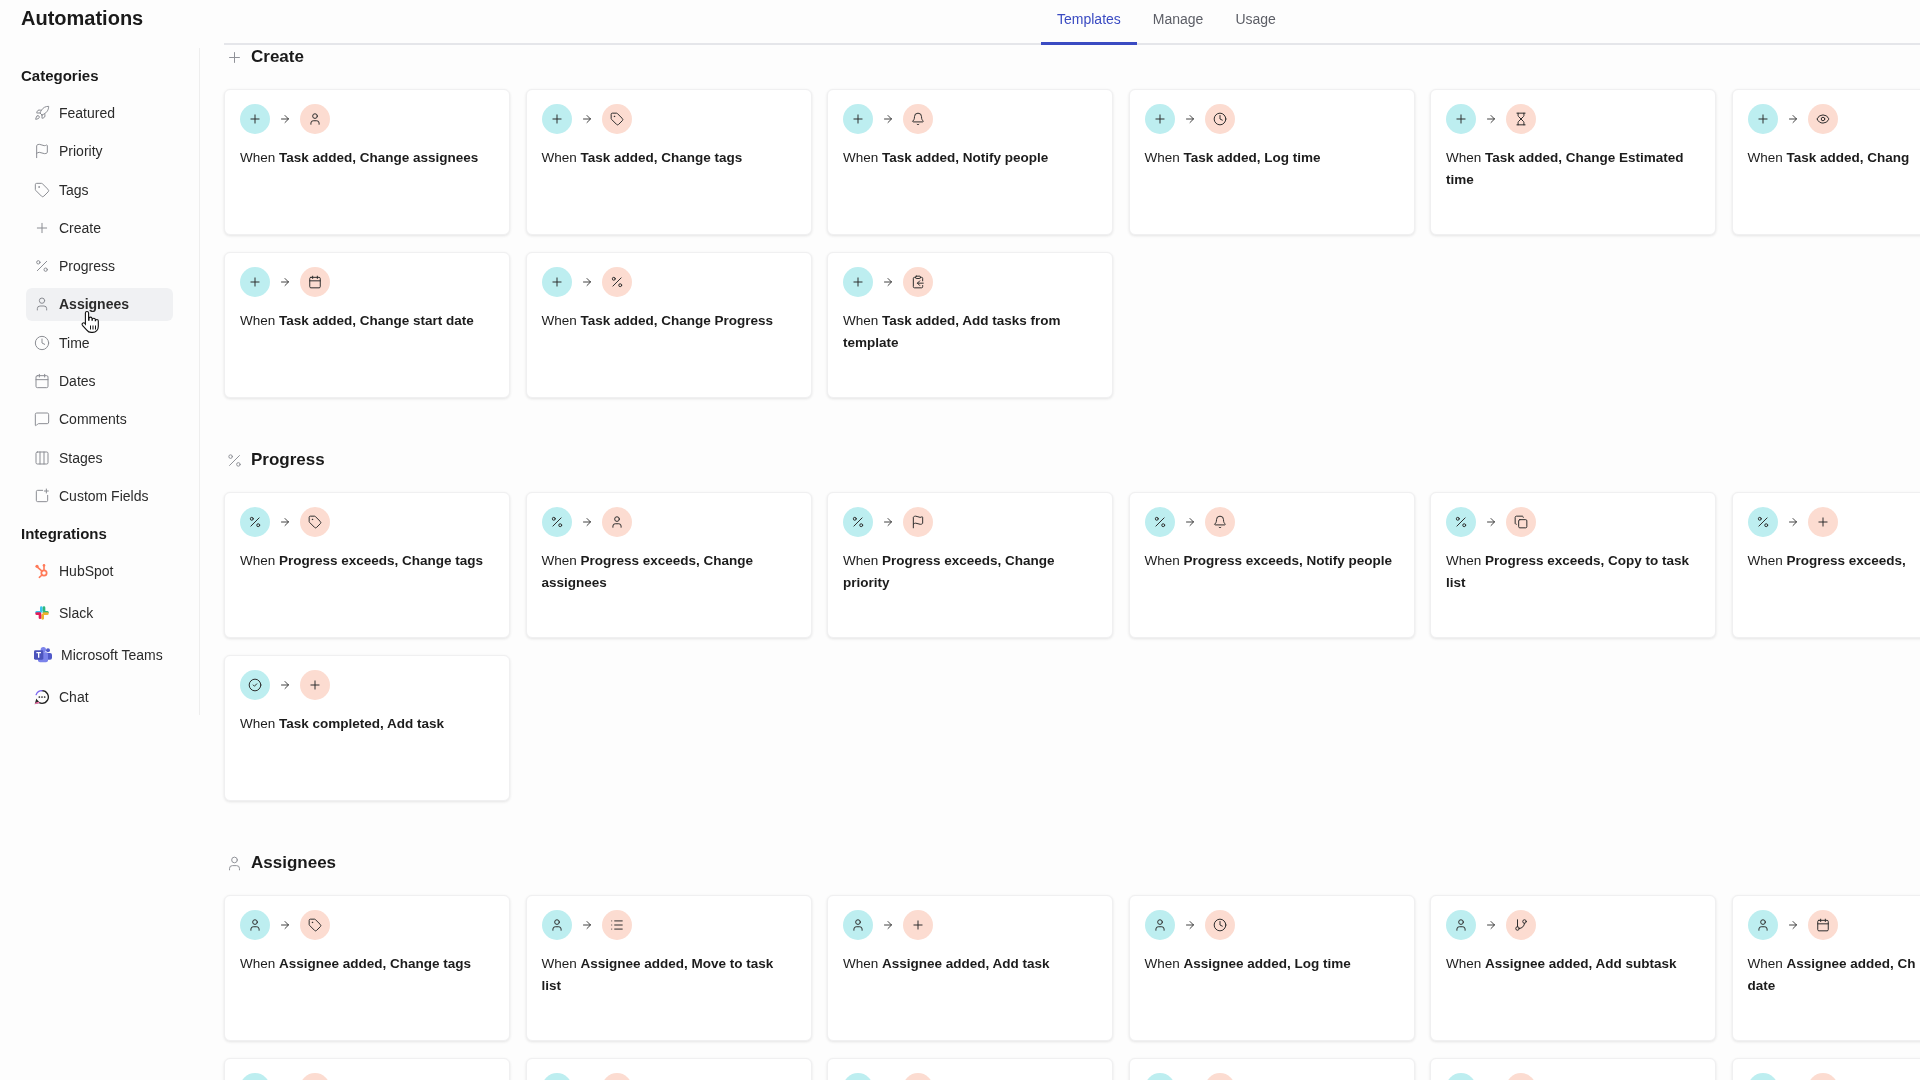 The image size is (1920, 1080). Describe the element at coordinates (1247, 964) in the screenshot. I see `template-description: When Assignee added, Log time` at that location.